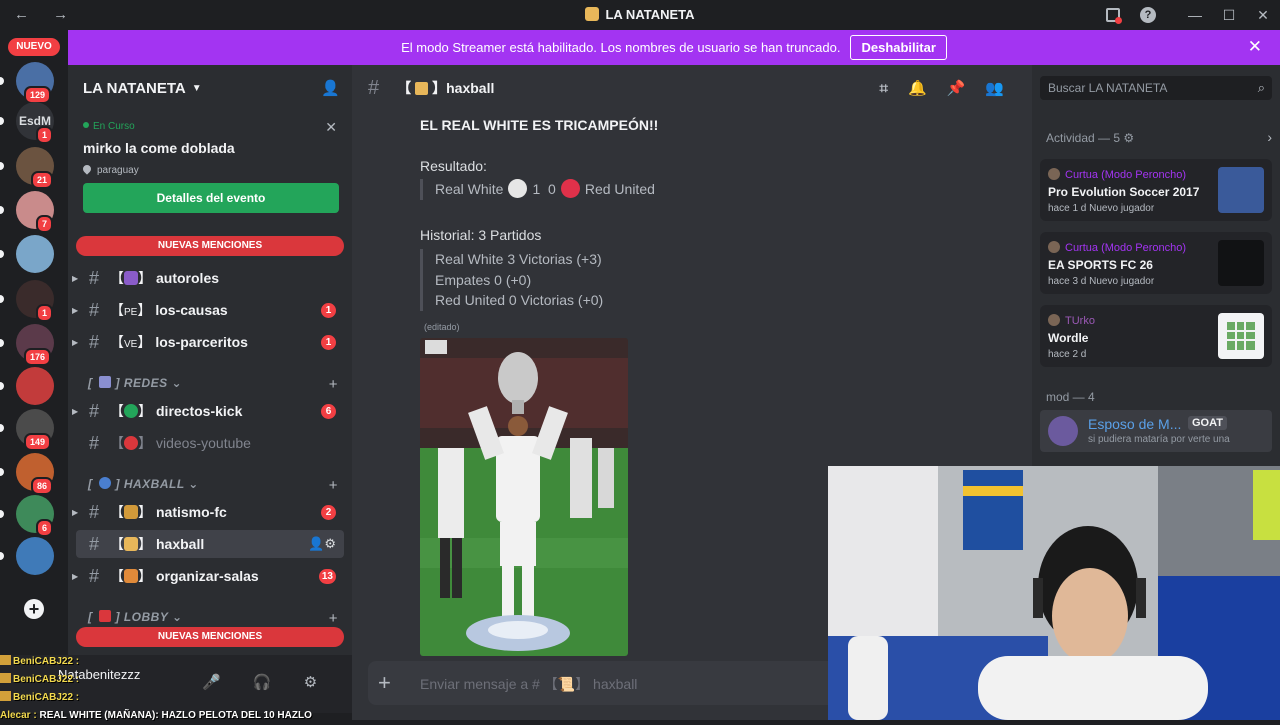 The height and width of the screenshot is (725, 1280). Describe the element at coordinates (5, 660) in the screenshot. I see `chat-badge-icon` at that location.